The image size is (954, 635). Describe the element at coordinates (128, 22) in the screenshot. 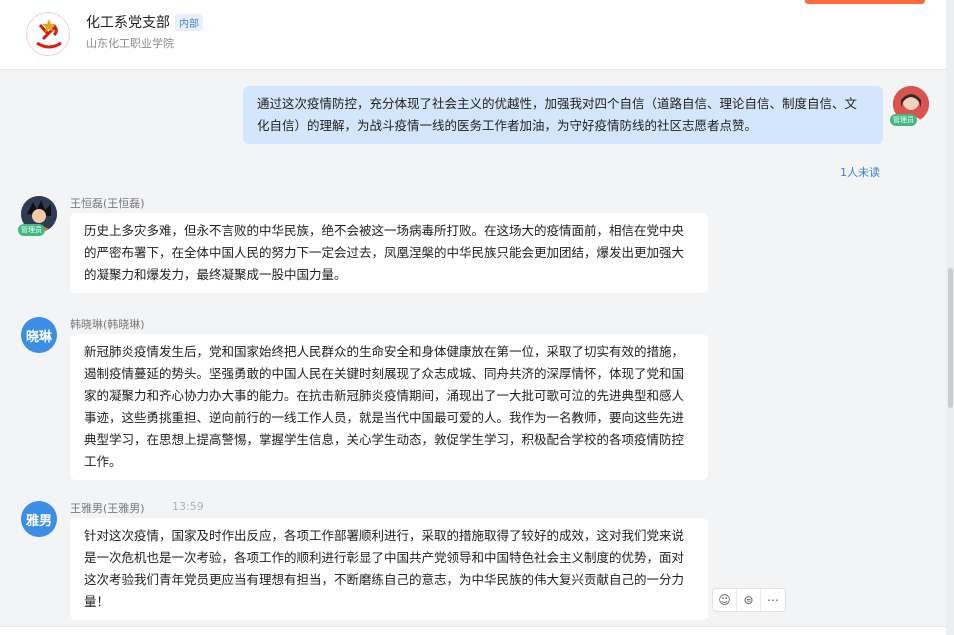

I see `group-name: 化工系党支部` at that location.